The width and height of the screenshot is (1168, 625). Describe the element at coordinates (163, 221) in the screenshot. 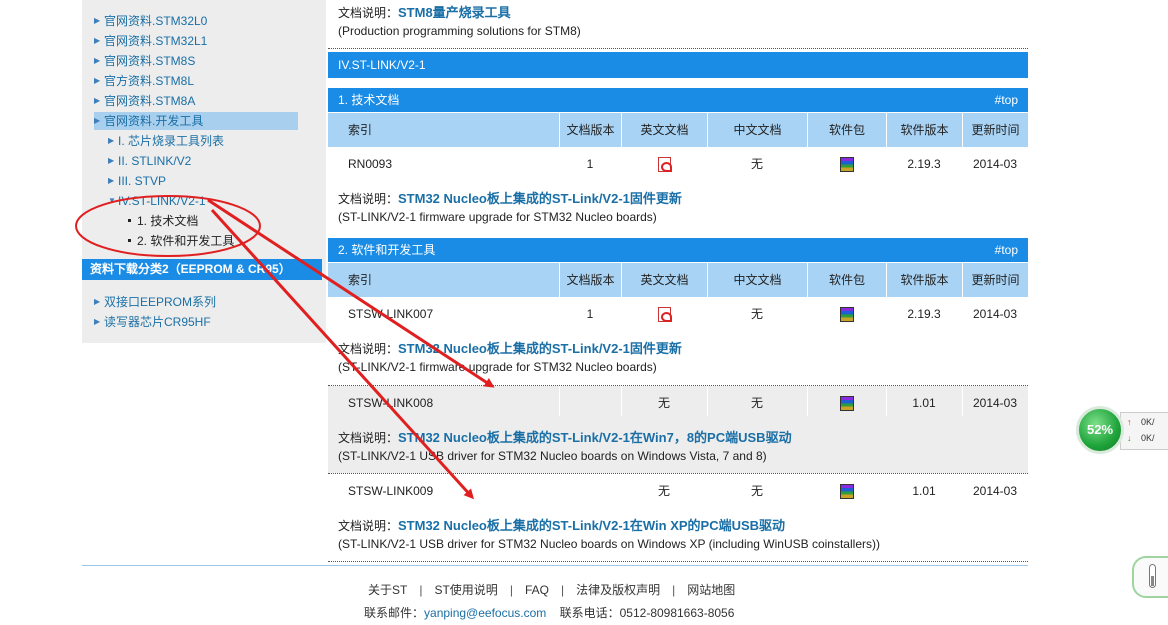

I see `sidebar-item-tech-docs: 1. 技术文档` at that location.